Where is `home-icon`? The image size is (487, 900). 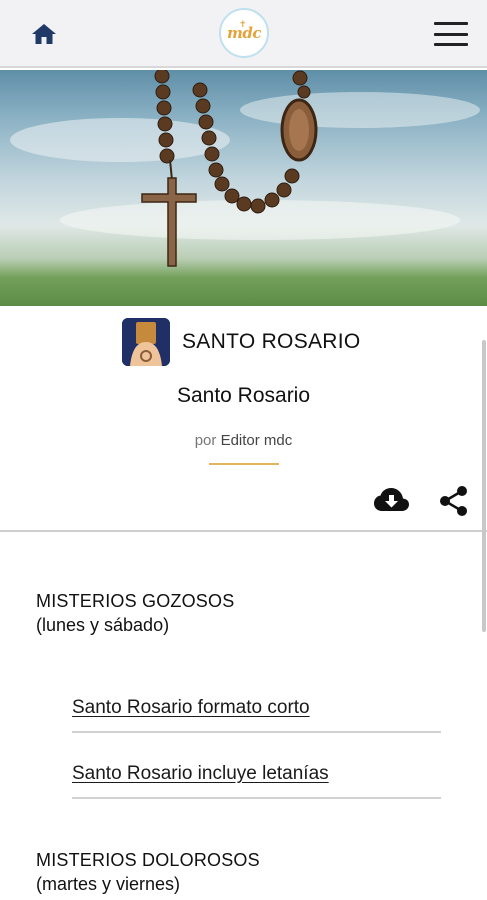
home-icon is located at coordinates (44, 34).